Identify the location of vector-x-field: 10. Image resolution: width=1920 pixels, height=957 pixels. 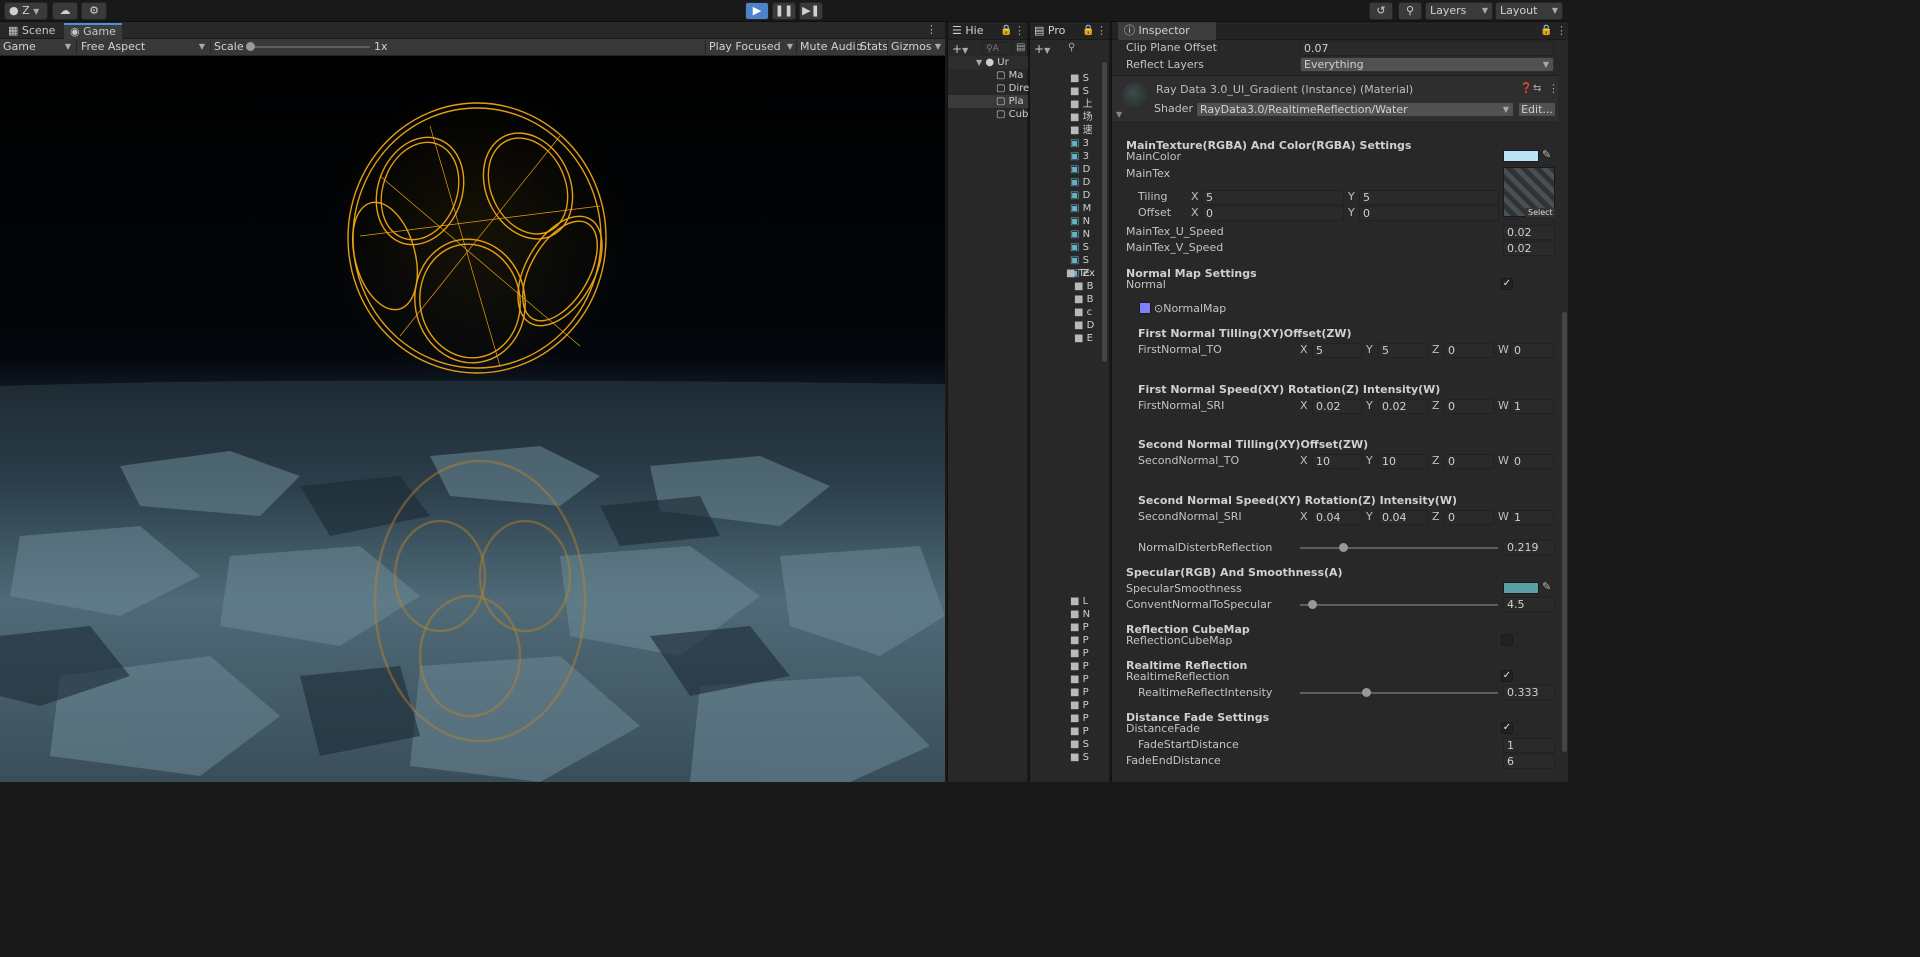
(1337, 461).